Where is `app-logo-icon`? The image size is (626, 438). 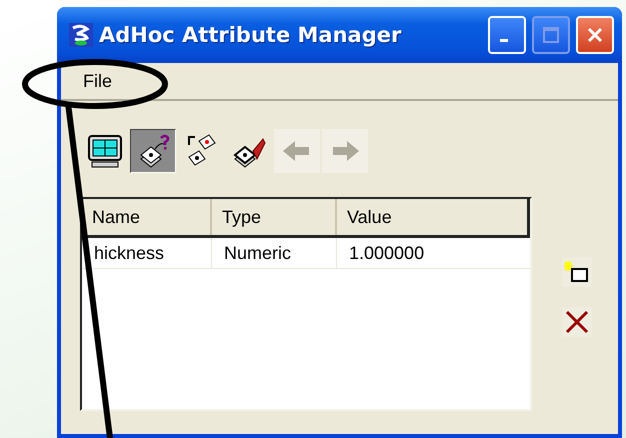 app-logo-icon is located at coordinates (81, 35).